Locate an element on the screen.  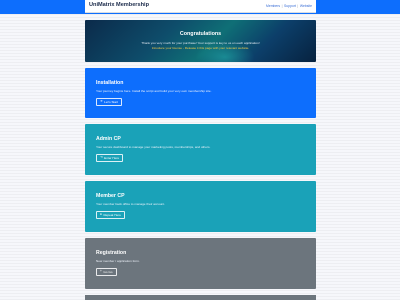
lets-start-label: Let's Start is located at coordinates (111, 101).